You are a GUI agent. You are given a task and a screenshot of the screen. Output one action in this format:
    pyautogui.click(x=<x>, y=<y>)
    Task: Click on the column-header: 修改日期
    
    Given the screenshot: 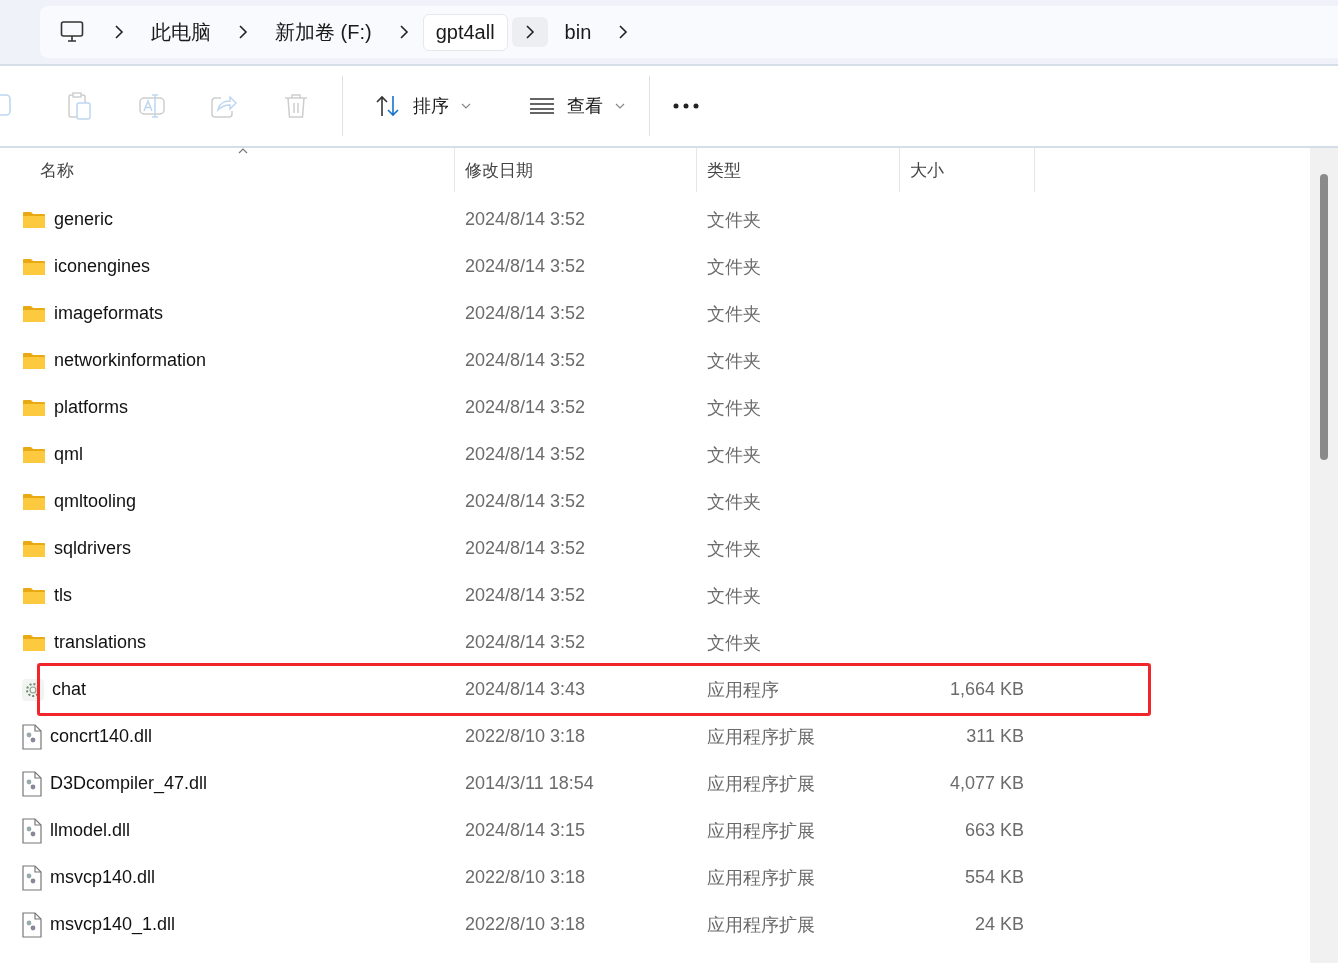 What is the action you would take?
    pyautogui.click(x=499, y=170)
    